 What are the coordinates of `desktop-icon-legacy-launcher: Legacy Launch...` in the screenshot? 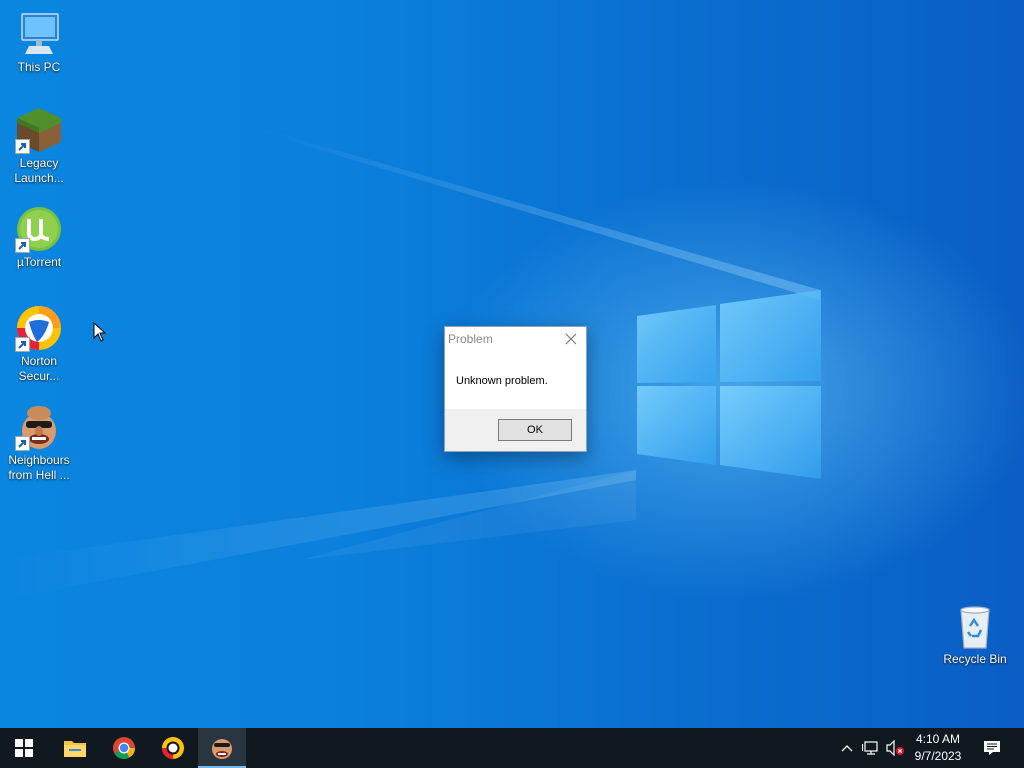 It's located at (39, 146).